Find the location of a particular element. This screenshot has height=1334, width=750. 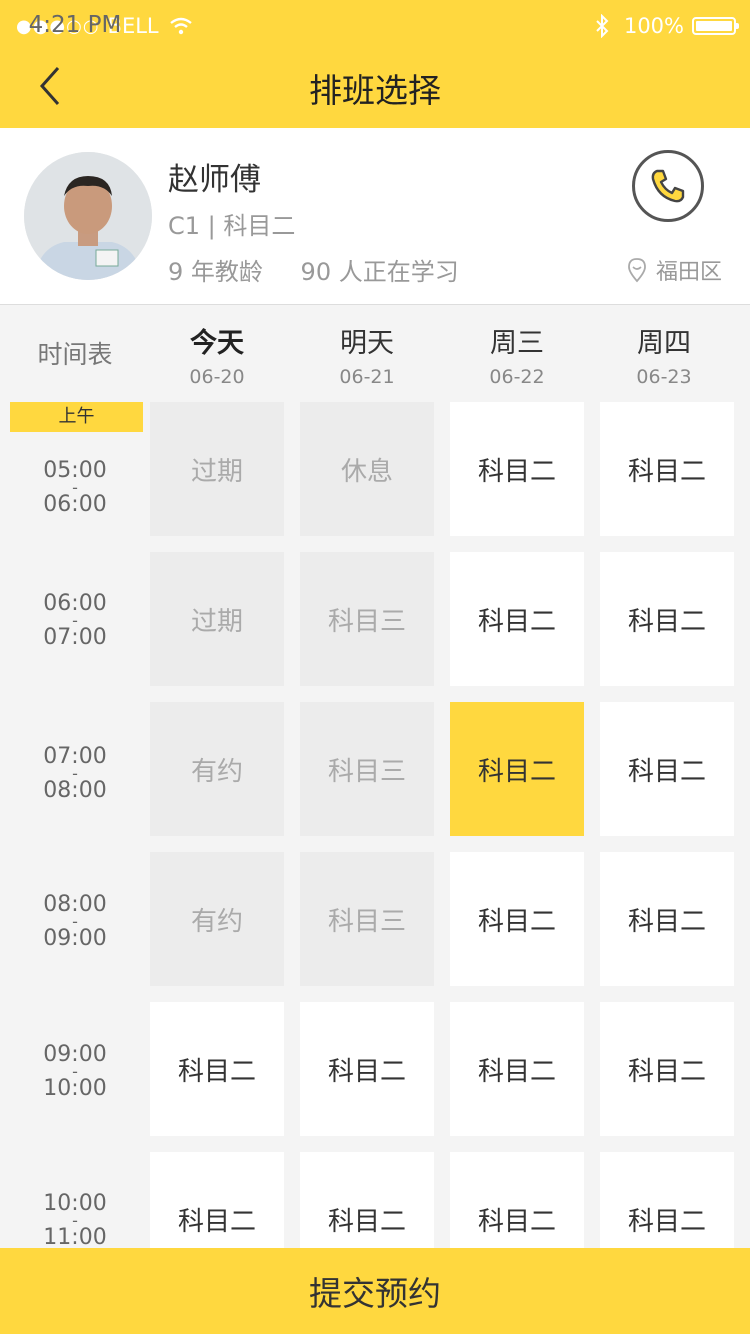

call-button is located at coordinates (668, 186).